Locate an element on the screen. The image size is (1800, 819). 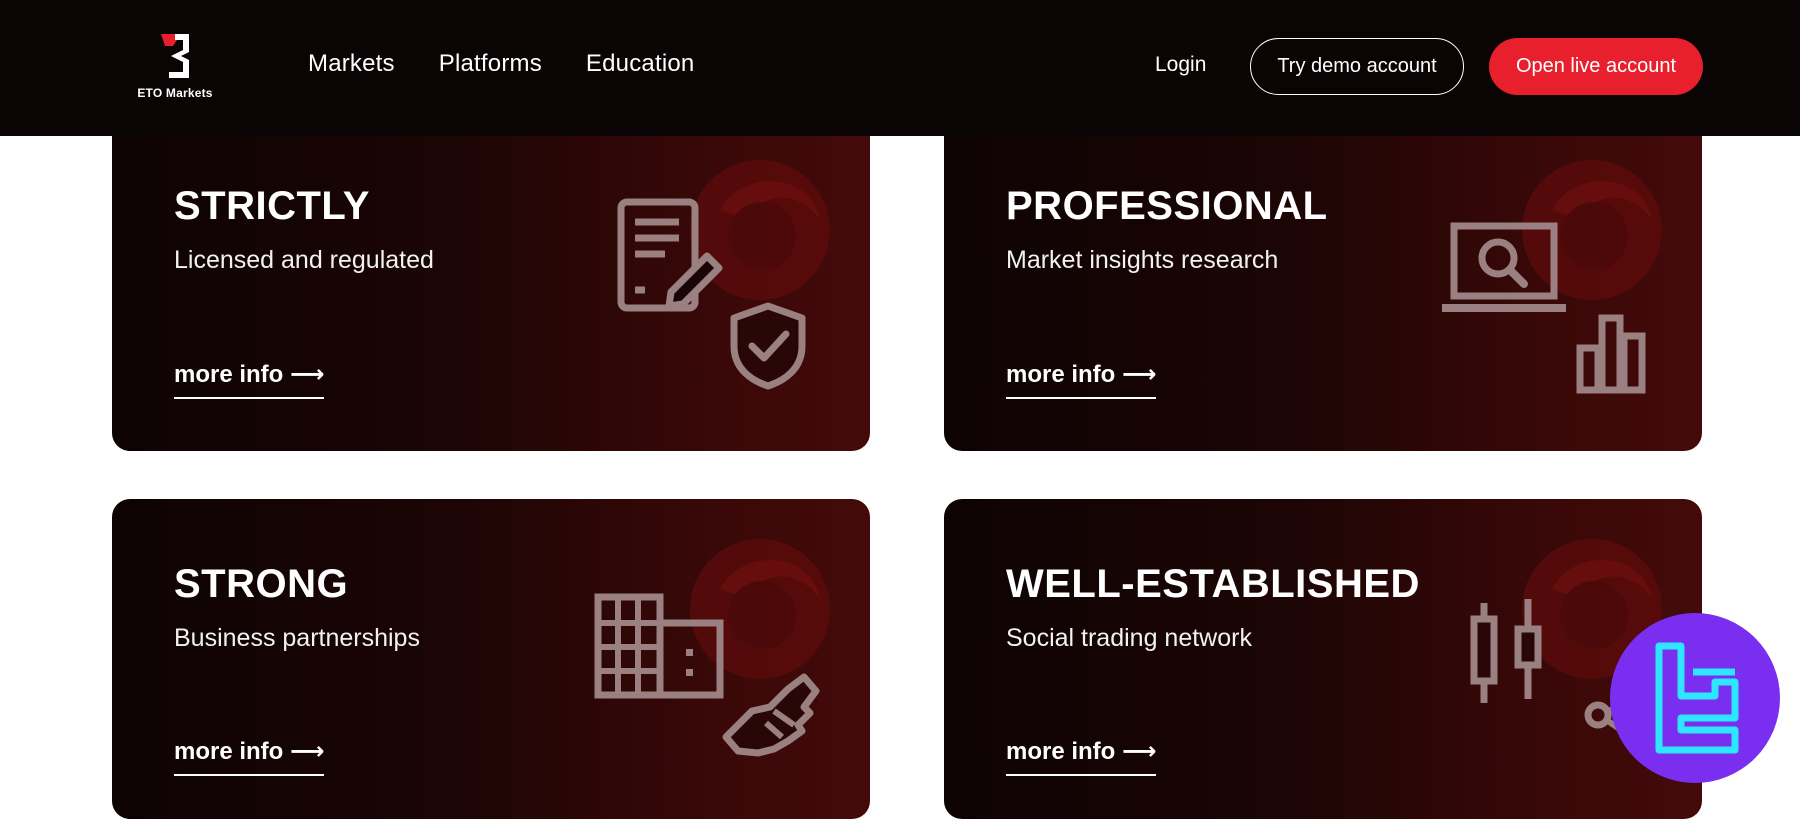
candlestick-icon is located at coordinates (1506, 651).